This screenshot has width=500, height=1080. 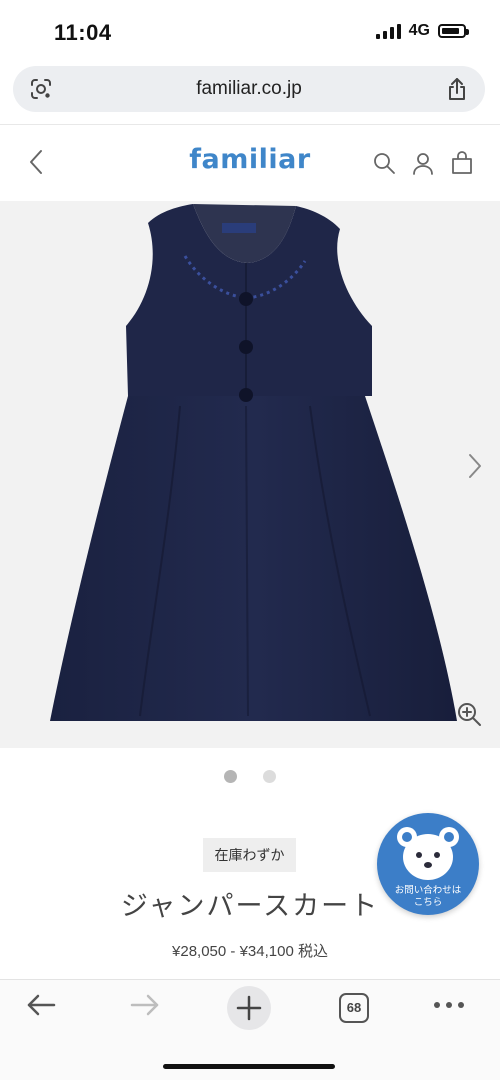 I want to click on contact-label-line1: お問い合わせは, so click(x=428, y=890).